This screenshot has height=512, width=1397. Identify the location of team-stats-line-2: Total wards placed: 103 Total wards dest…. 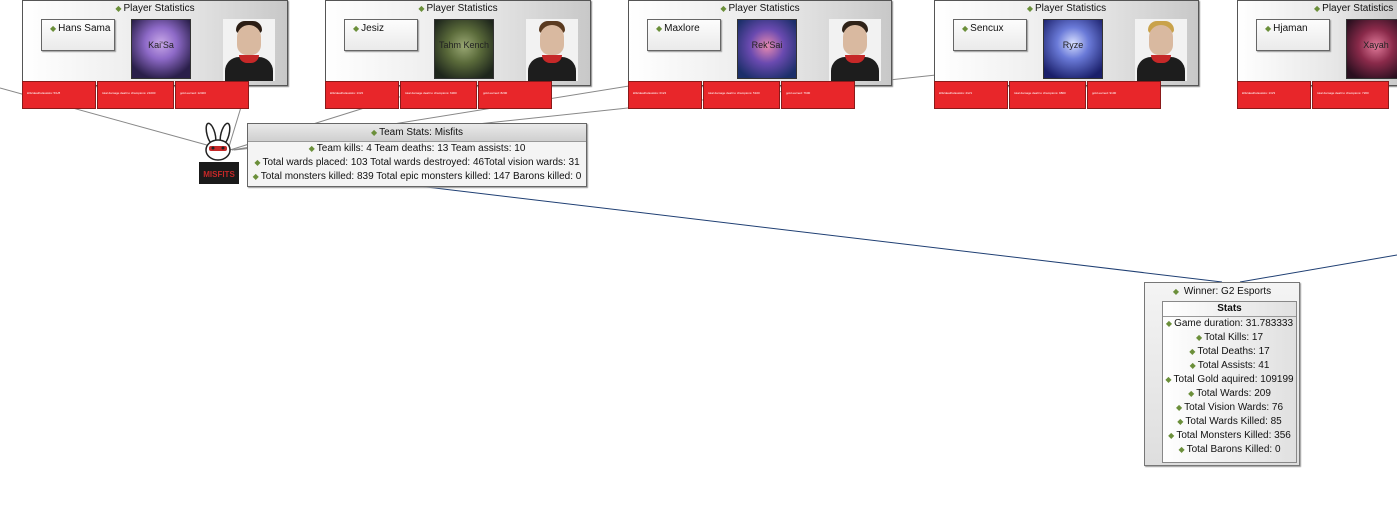
(421, 162).